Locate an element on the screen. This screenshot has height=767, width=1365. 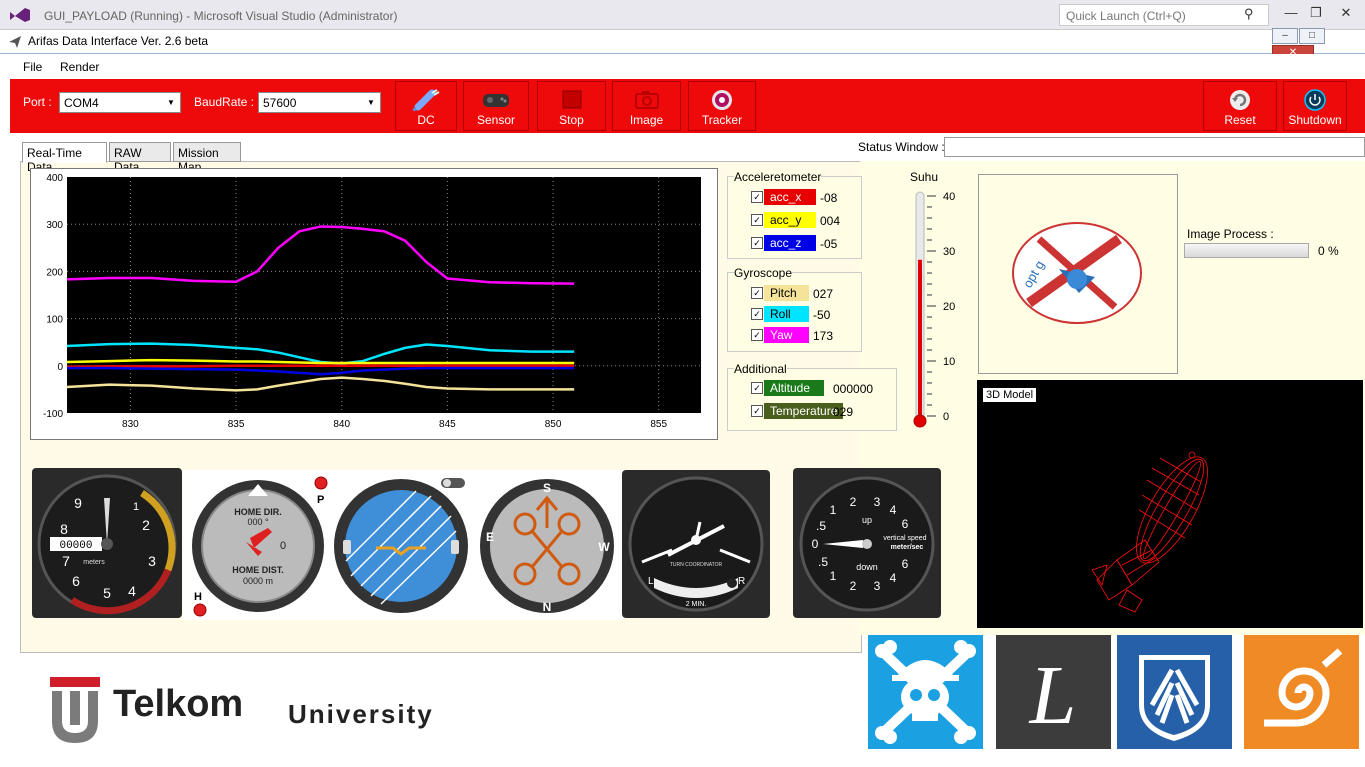
svg-text: L is located at coordinates (1053, 695).